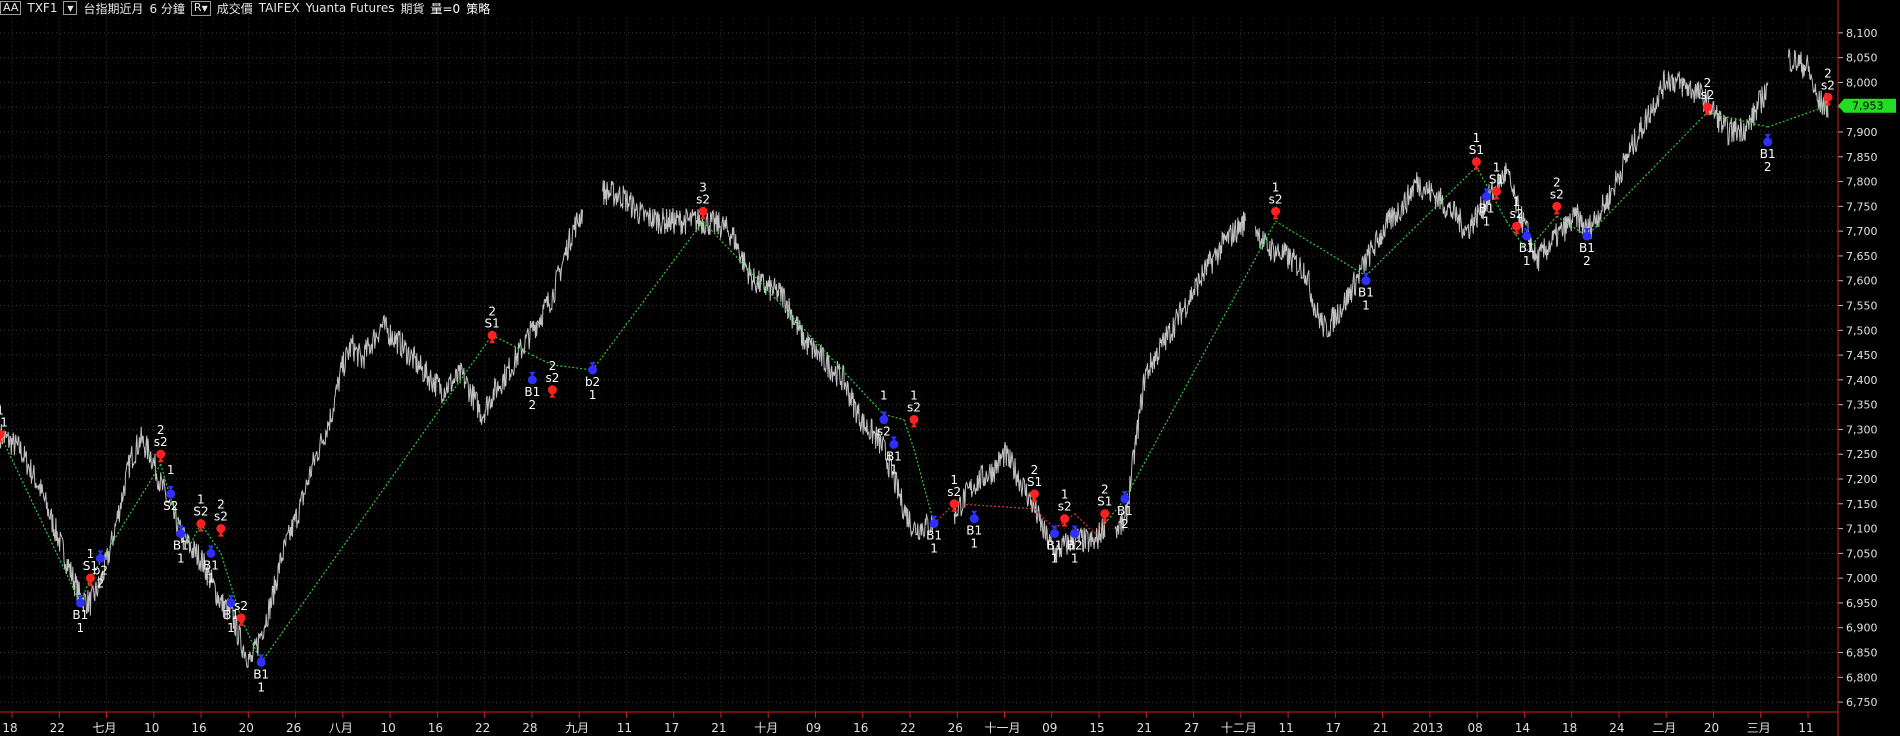 The height and width of the screenshot is (736, 1900). What do you see at coordinates (577, 728) in the screenshot?
I see `x-tick-label: 九月` at bounding box center [577, 728].